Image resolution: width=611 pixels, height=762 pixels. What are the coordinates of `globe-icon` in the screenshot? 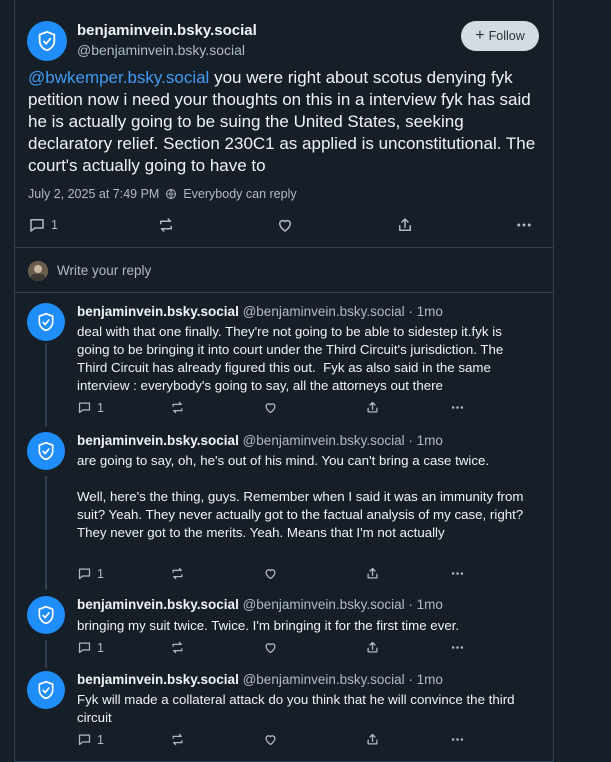 It's located at (171, 194).